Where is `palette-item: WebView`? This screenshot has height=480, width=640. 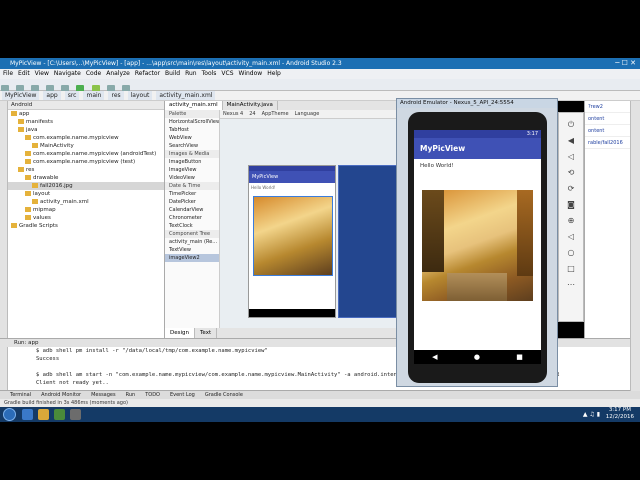
palette-item: WebView is located at coordinates (192, 138).